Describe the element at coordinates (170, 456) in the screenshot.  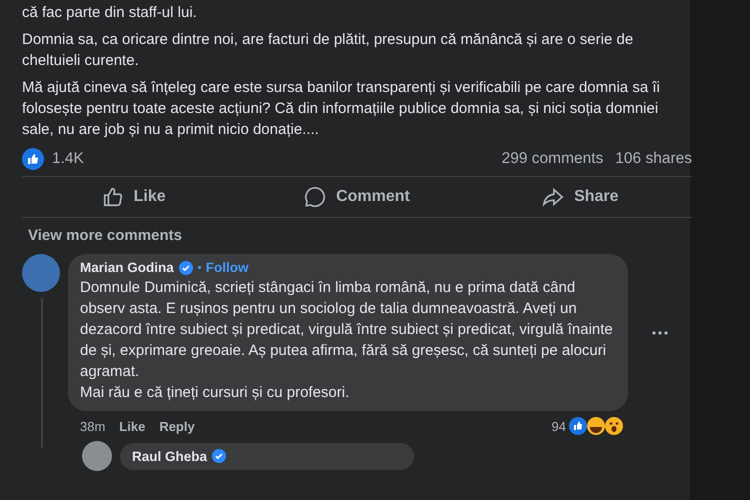
I see `reply-author: Raul Gheba` at that location.